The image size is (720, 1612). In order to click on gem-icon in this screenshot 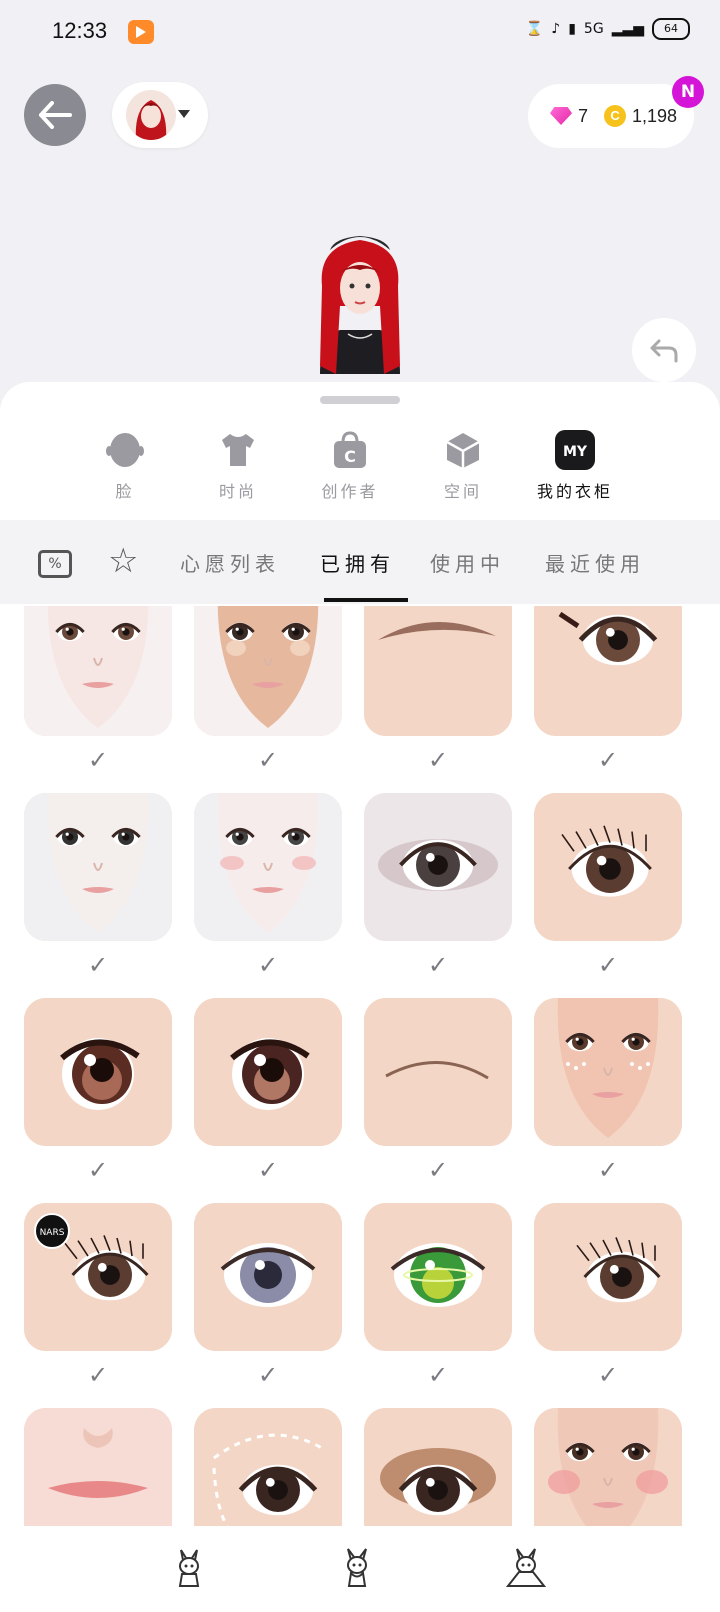, I will do `click(561, 116)`.